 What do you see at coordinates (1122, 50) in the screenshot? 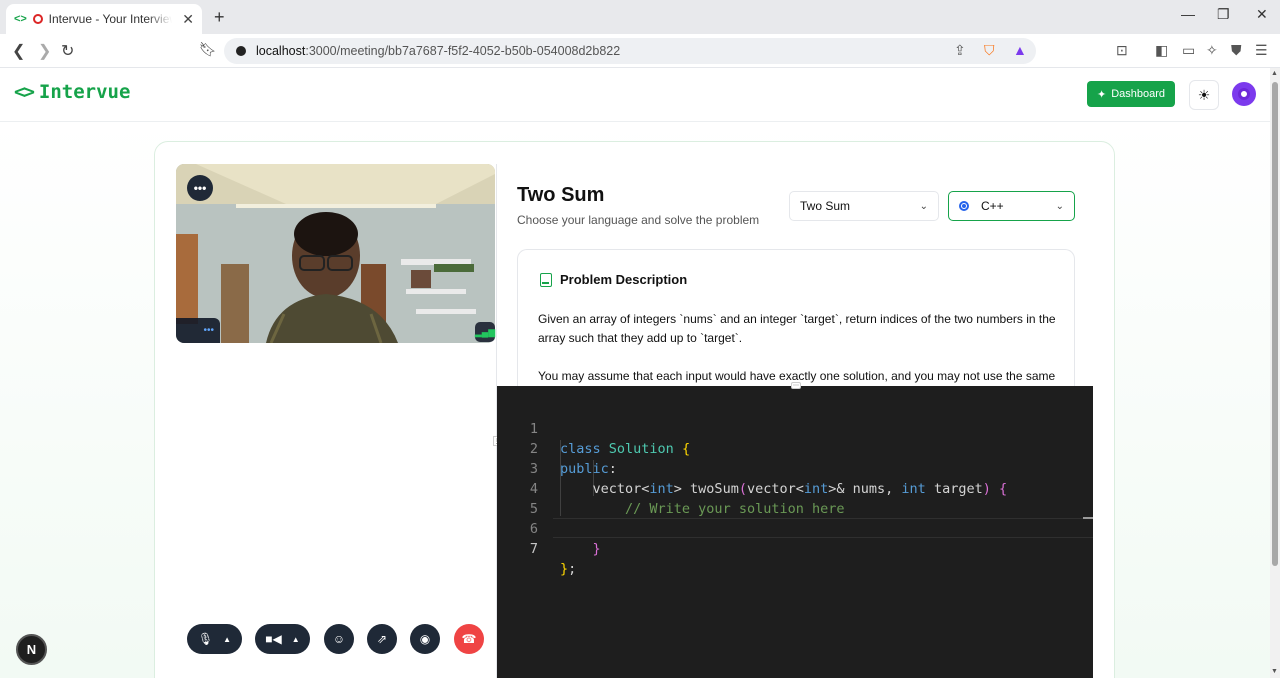
I see `screenshot-icon: ⊡` at bounding box center [1122, 50].